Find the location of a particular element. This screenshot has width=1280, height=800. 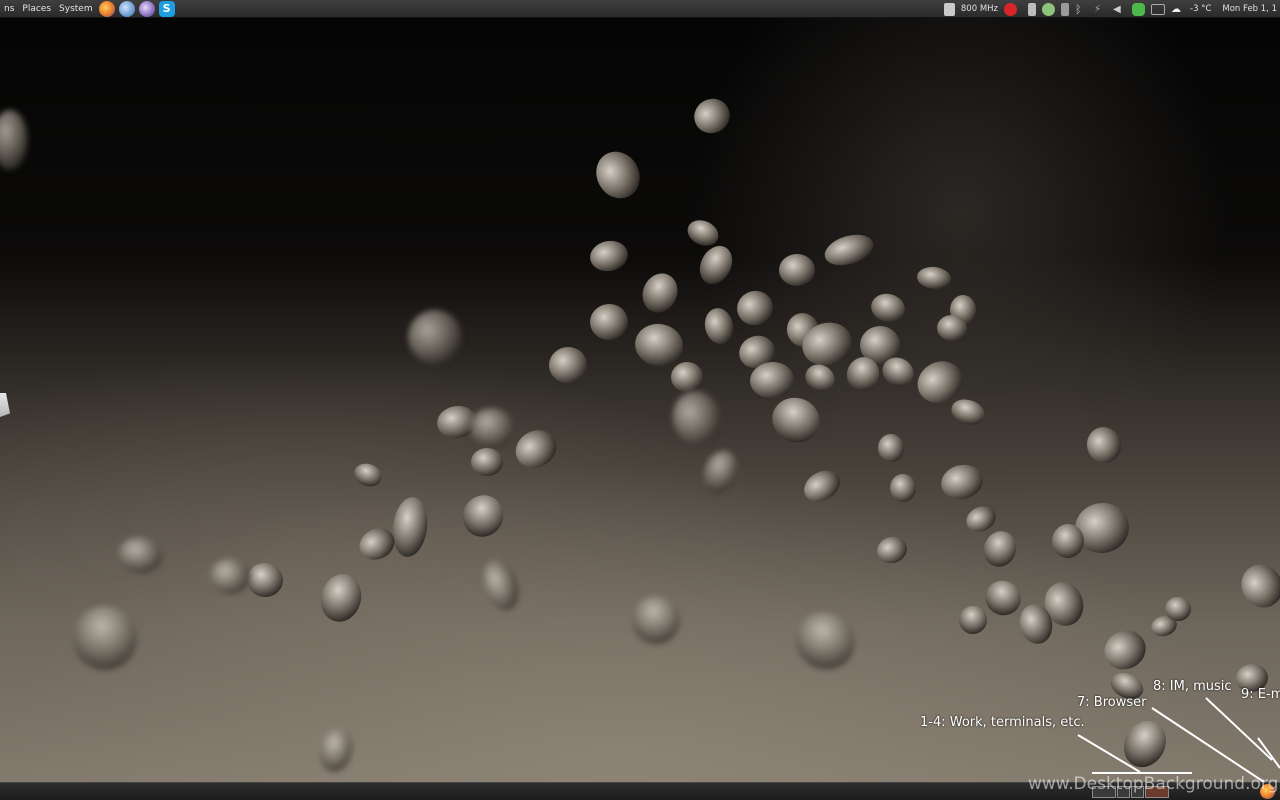

update-icon is located at coordinates (1049, 9).